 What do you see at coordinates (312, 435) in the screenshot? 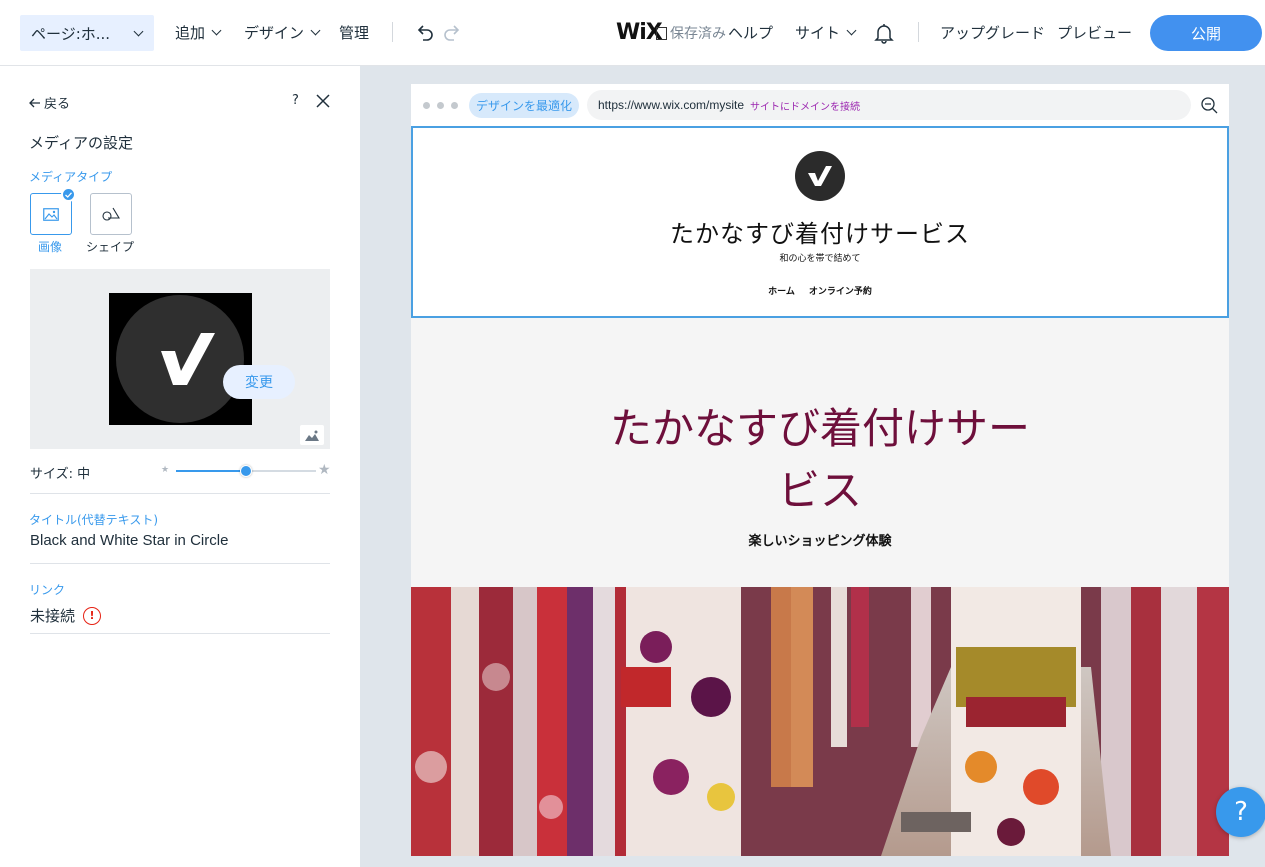
I see `image-settings-icon` at bounding box center [312, 435].